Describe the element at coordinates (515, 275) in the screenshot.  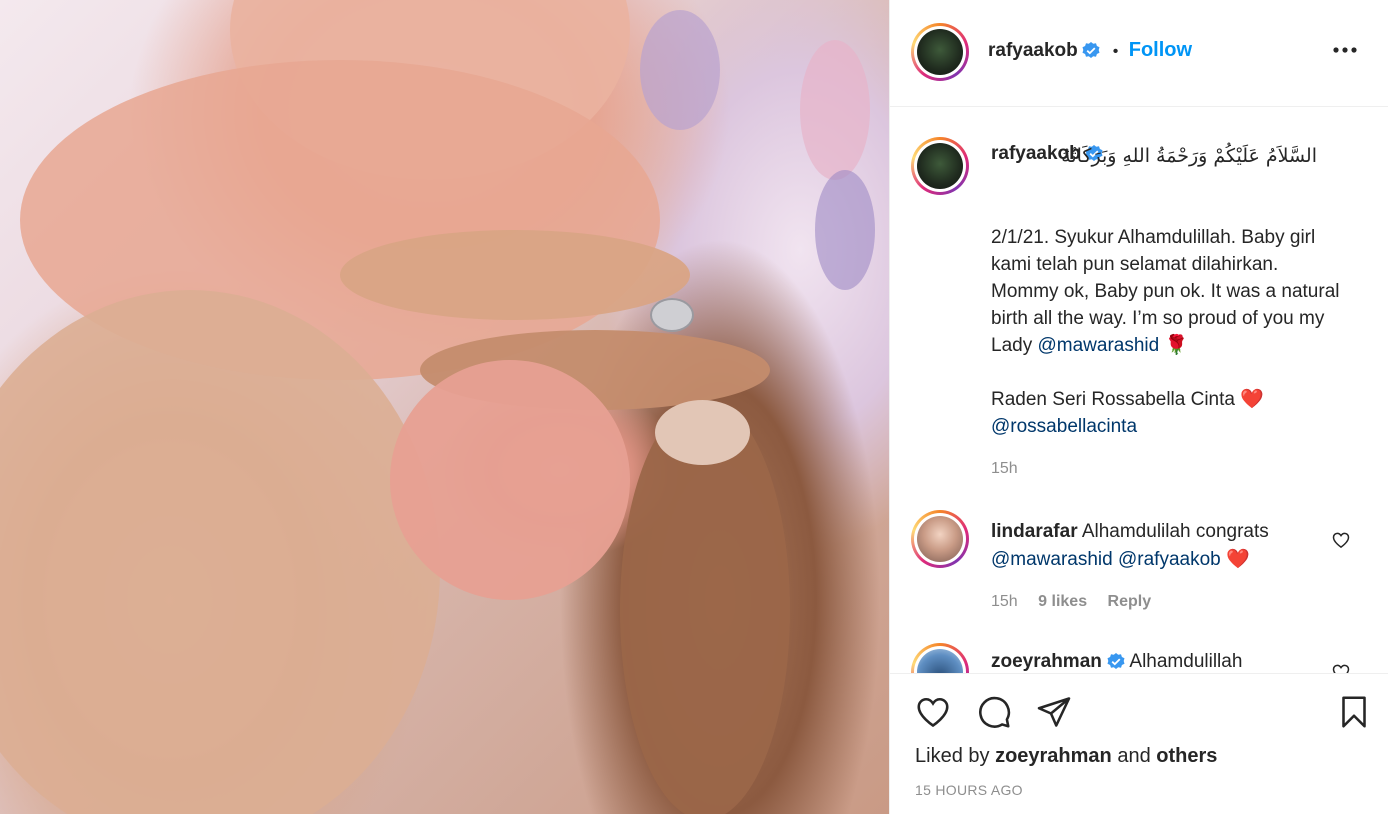
I see `photo-finger` at that location.